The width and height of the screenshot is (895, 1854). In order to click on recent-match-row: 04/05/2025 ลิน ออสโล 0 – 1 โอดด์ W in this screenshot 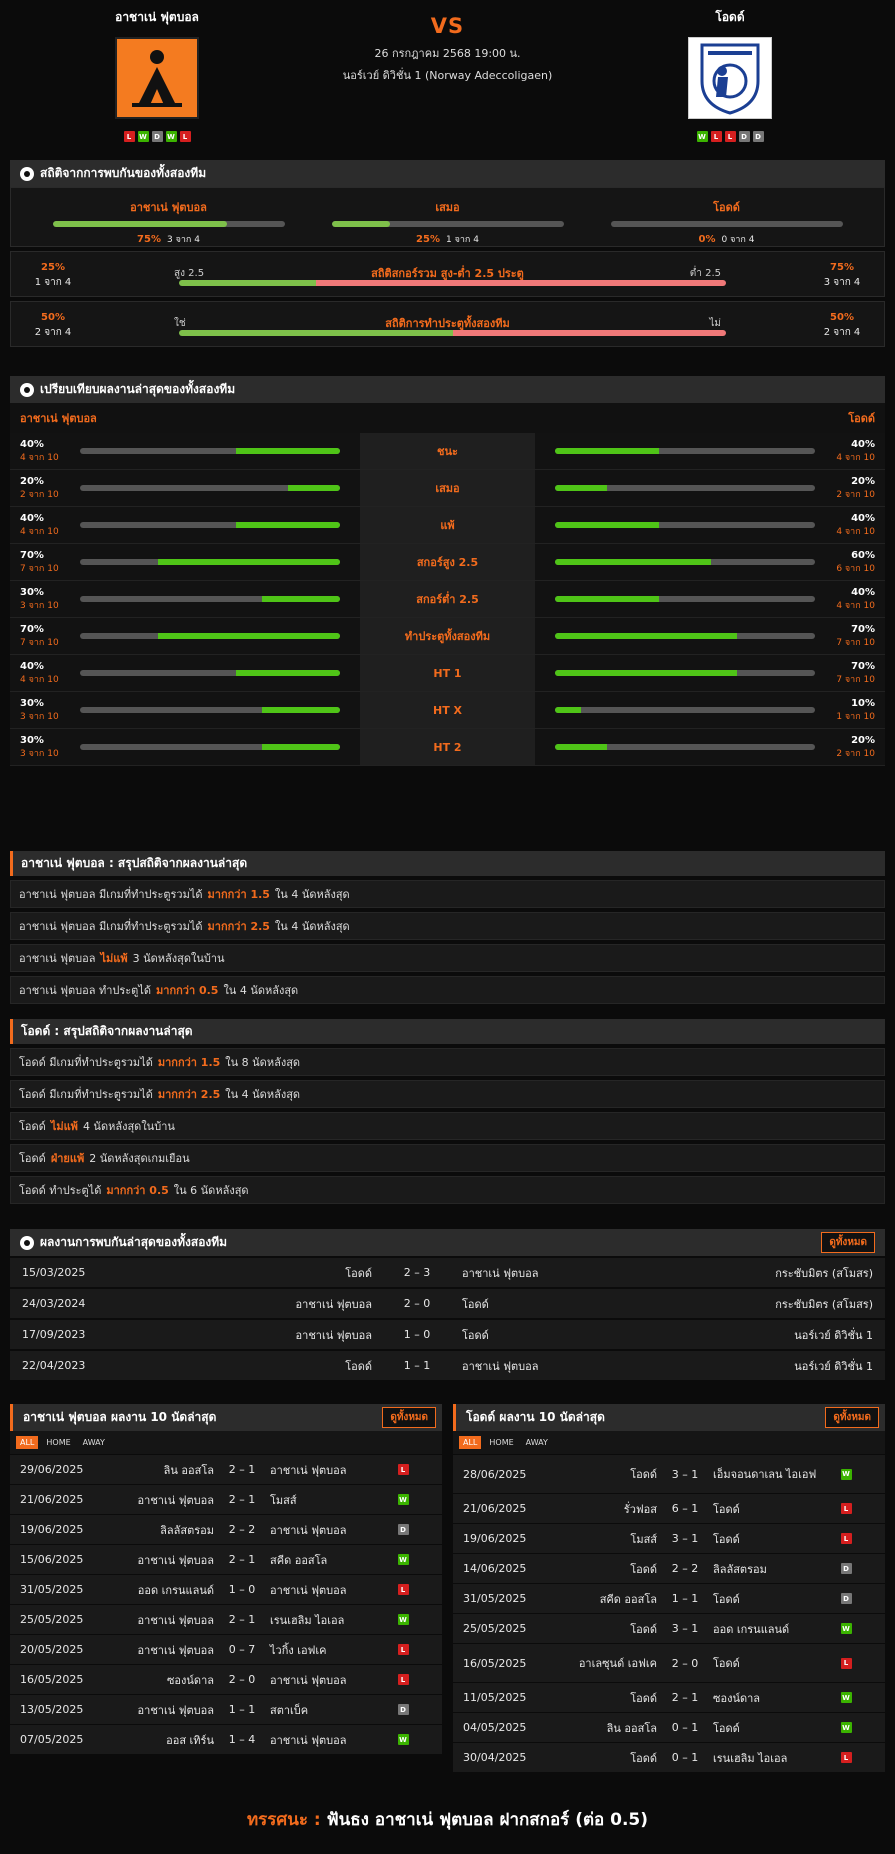, I will do `click(669, 1727)`.